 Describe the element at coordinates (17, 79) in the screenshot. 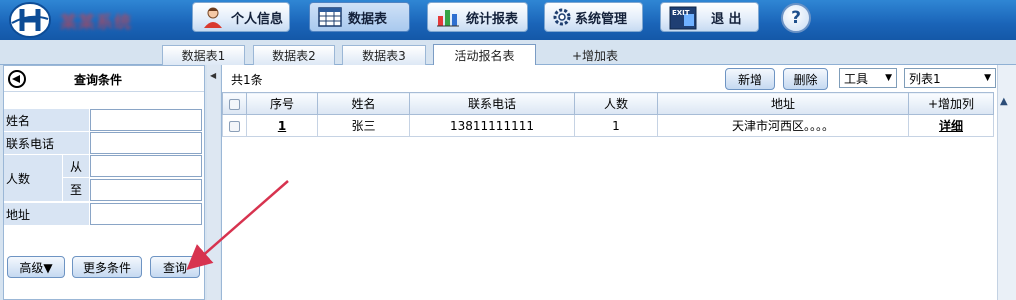

I see `collapse-left-icon` at that location.